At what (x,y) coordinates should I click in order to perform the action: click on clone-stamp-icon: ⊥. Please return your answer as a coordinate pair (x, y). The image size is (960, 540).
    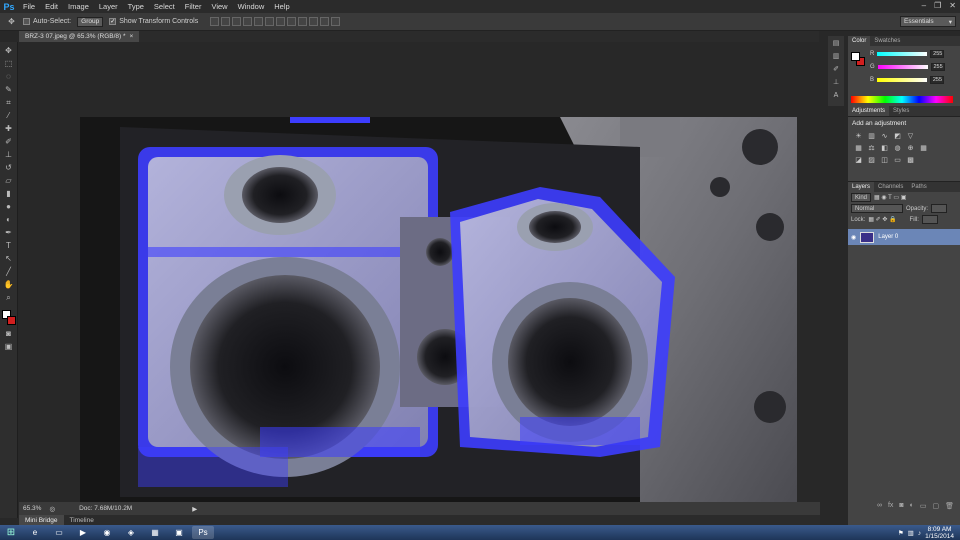
    Looking at the image, I should click on (8, 155).